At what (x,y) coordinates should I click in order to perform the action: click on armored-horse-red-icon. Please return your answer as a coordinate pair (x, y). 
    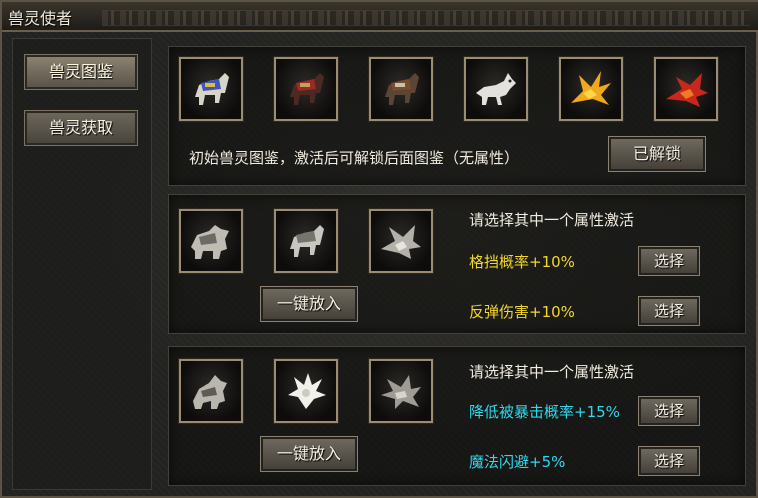
    Looking at the image, I should click on (307, 89).